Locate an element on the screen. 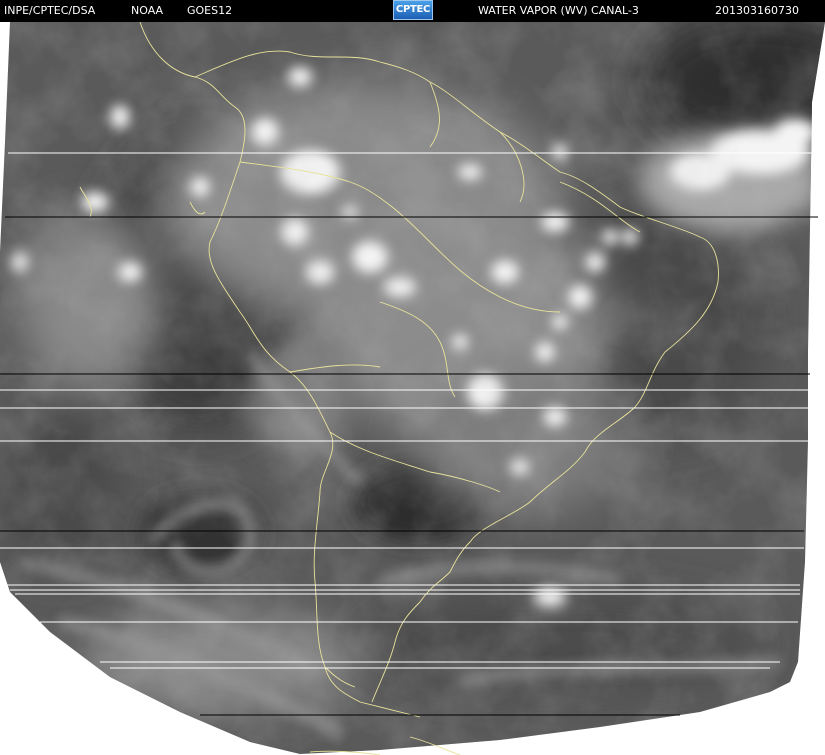 The width and height of the screenshot is (825, 755). cptec-logo: CPTEC is located at coordinates (413, 10).